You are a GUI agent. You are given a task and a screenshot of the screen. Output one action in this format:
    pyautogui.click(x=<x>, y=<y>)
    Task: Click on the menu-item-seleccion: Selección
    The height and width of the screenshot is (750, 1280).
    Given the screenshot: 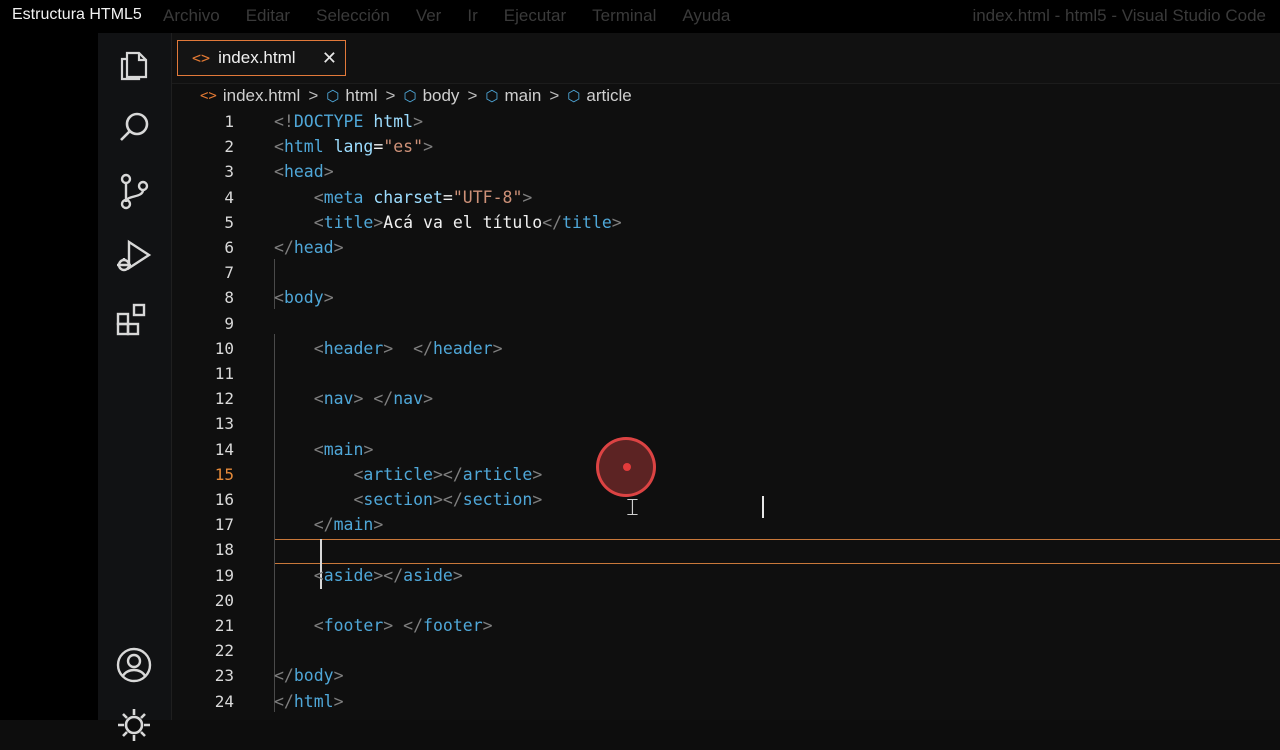 What is the action you would take?
    pyautogui.click(x=353, y=16)
    